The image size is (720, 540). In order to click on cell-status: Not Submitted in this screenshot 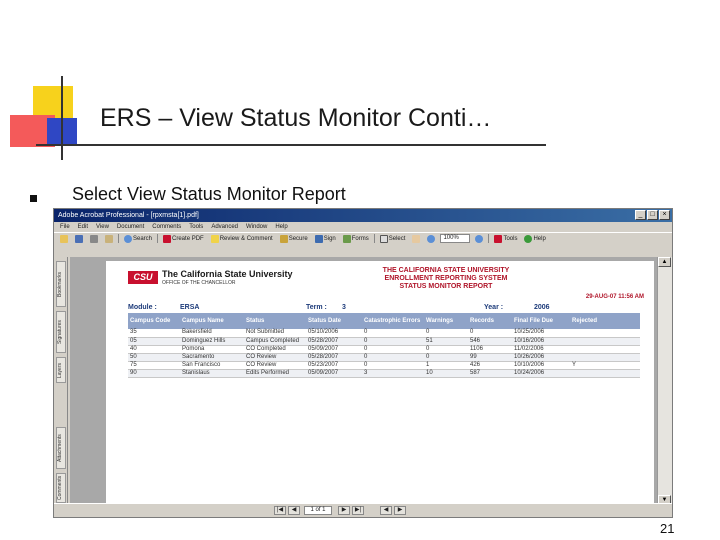, I will do `click(275, 333)`.